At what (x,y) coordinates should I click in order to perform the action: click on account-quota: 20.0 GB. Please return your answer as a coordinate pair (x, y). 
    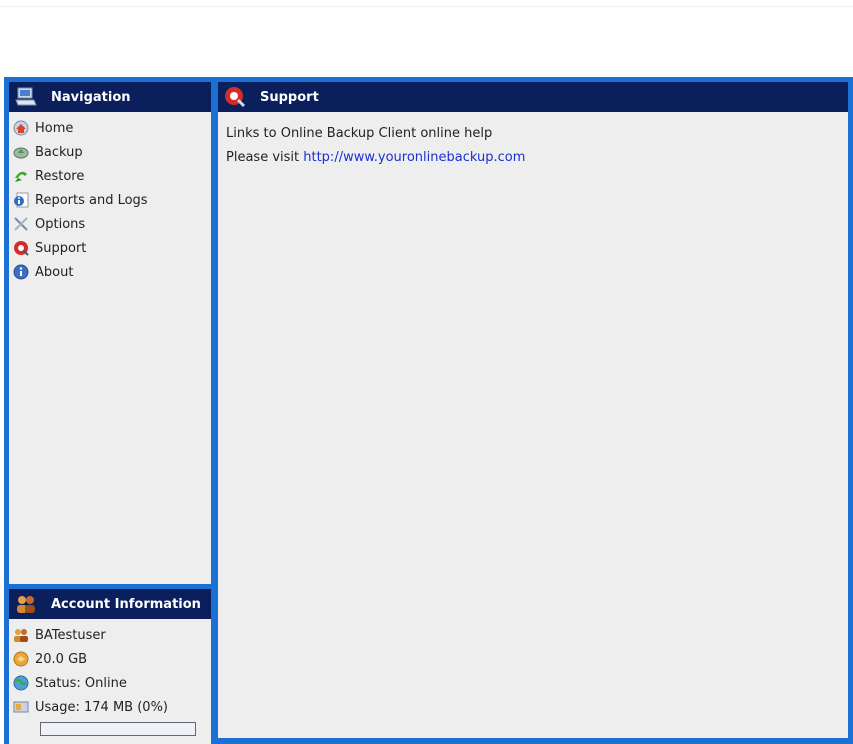
    Looking at the image, I should click on (61, 659).